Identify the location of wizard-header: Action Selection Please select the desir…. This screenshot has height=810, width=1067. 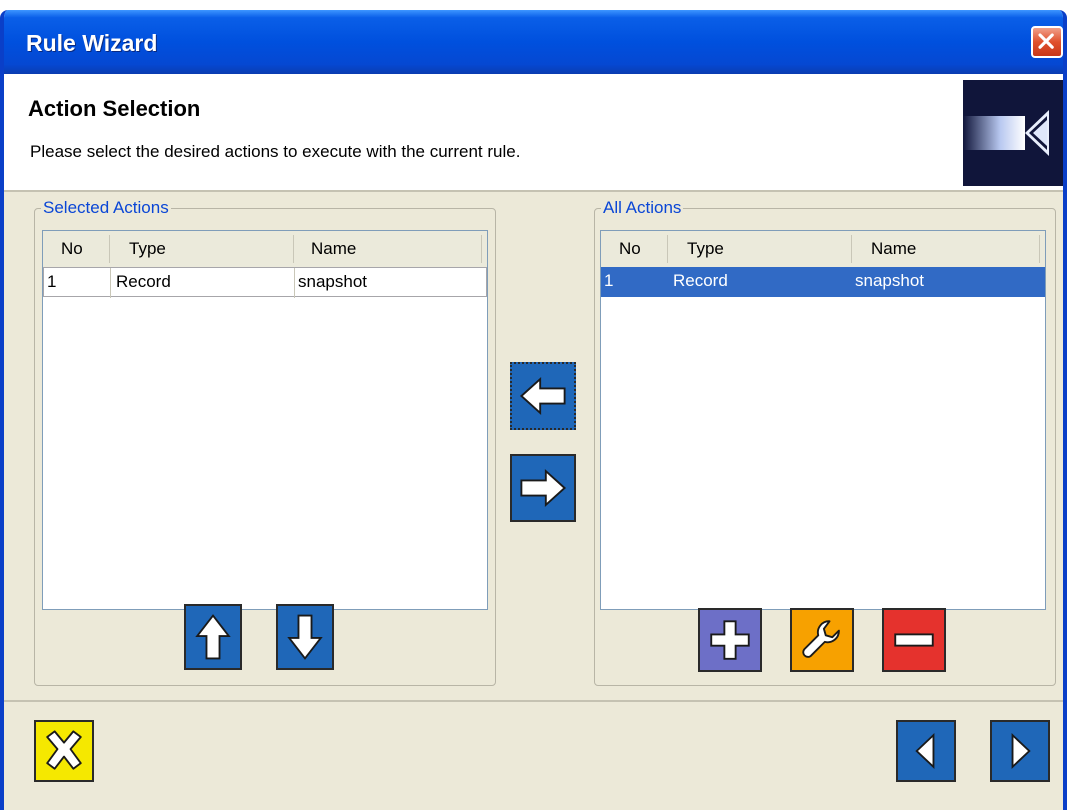
(533, 133).